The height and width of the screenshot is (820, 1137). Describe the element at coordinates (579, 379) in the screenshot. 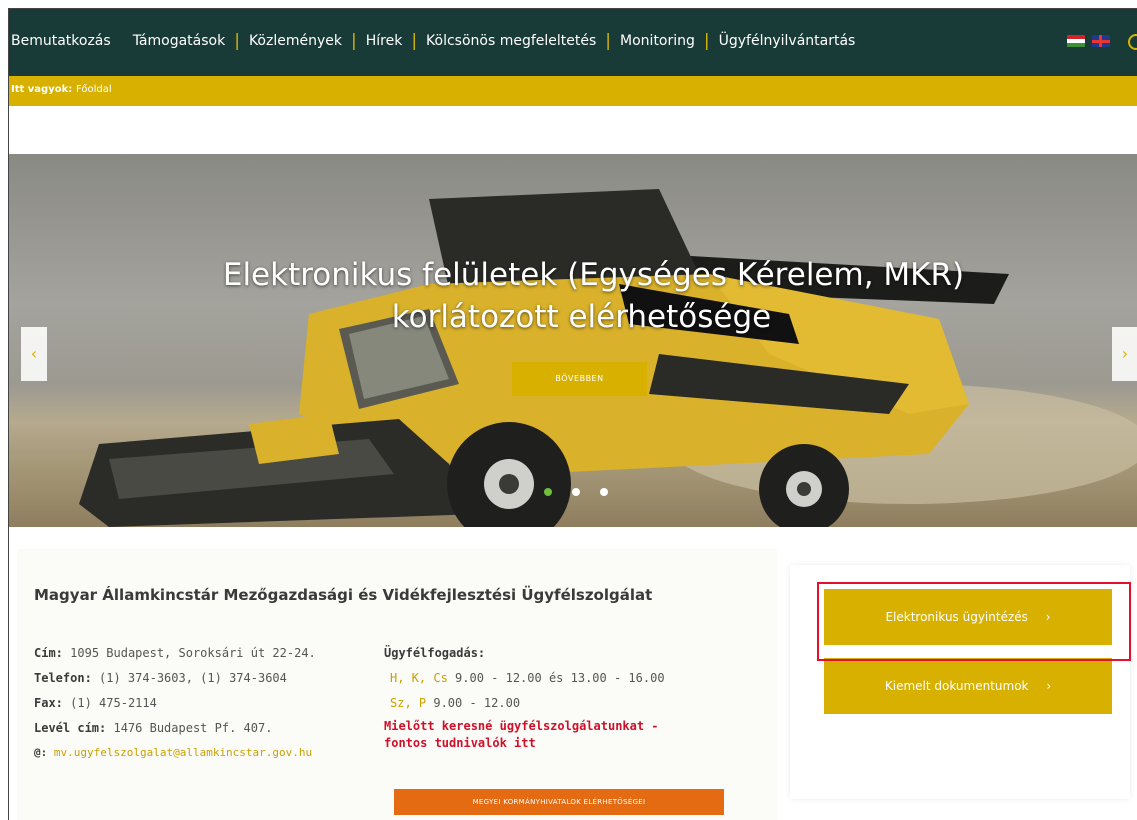

I see `read-more-button: BŐVEBBEN` at that location.